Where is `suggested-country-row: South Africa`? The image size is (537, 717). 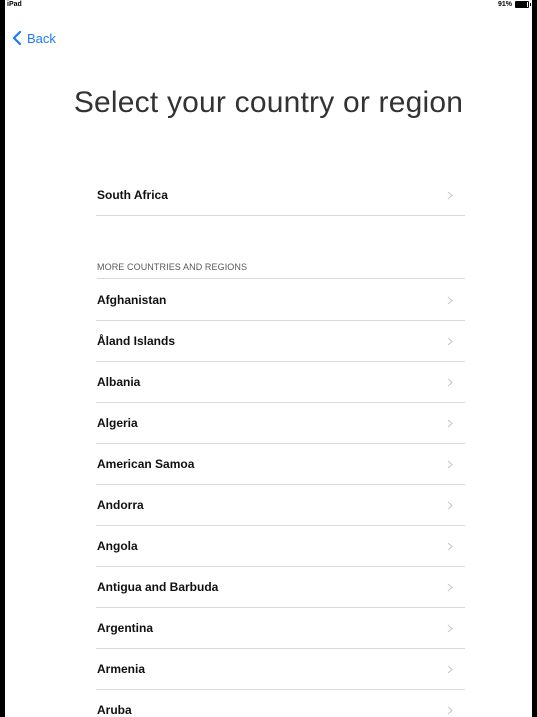
suggested-country-row: South Africa is located at coordinates (280, 195).